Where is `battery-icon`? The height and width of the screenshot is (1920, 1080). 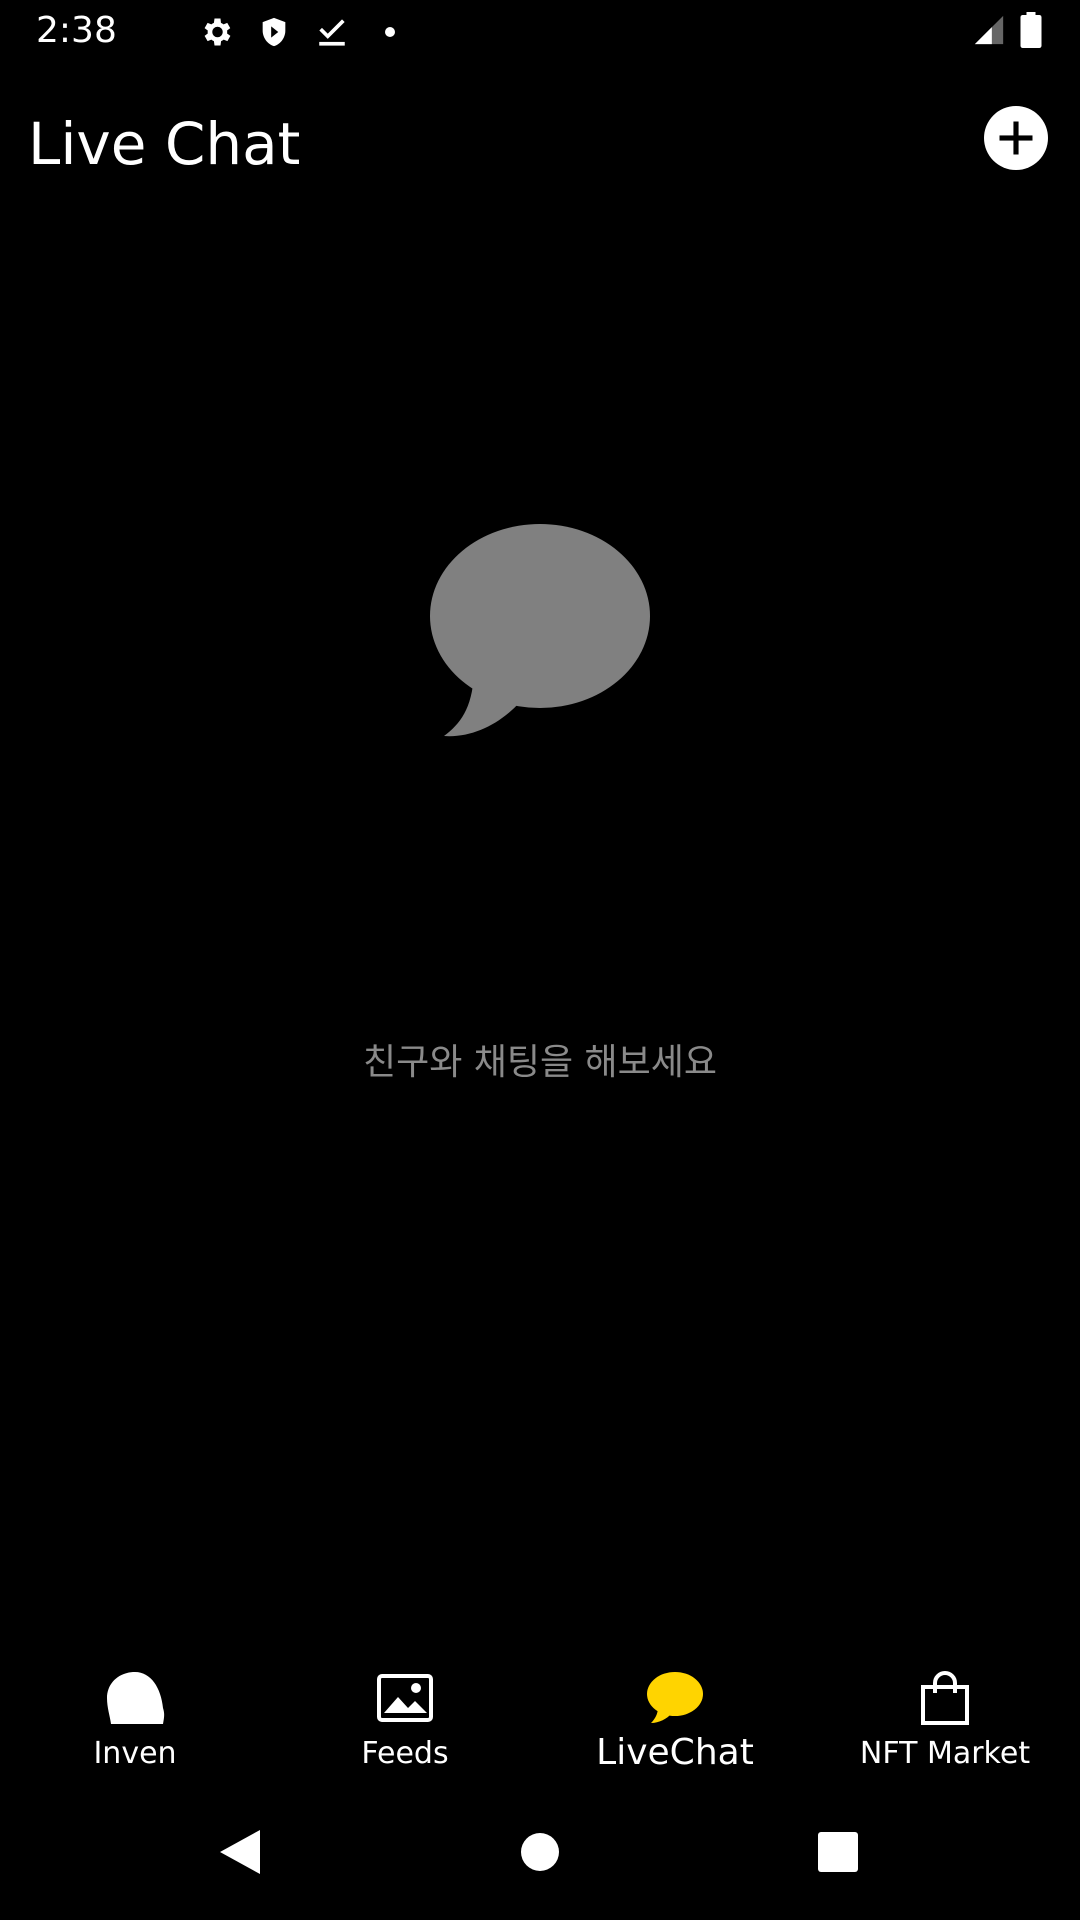
battery-icon is located at coordinates (1031, 30).